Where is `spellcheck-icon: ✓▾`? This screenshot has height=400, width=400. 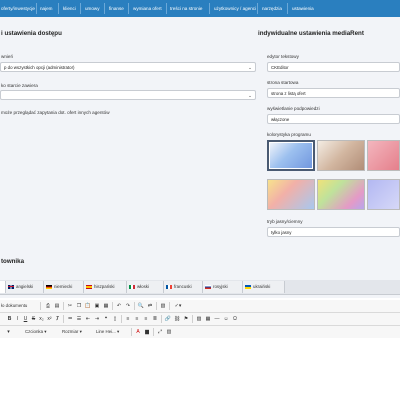 spellcheck-icon: ✓▾ is located at coordinates (178, 306).